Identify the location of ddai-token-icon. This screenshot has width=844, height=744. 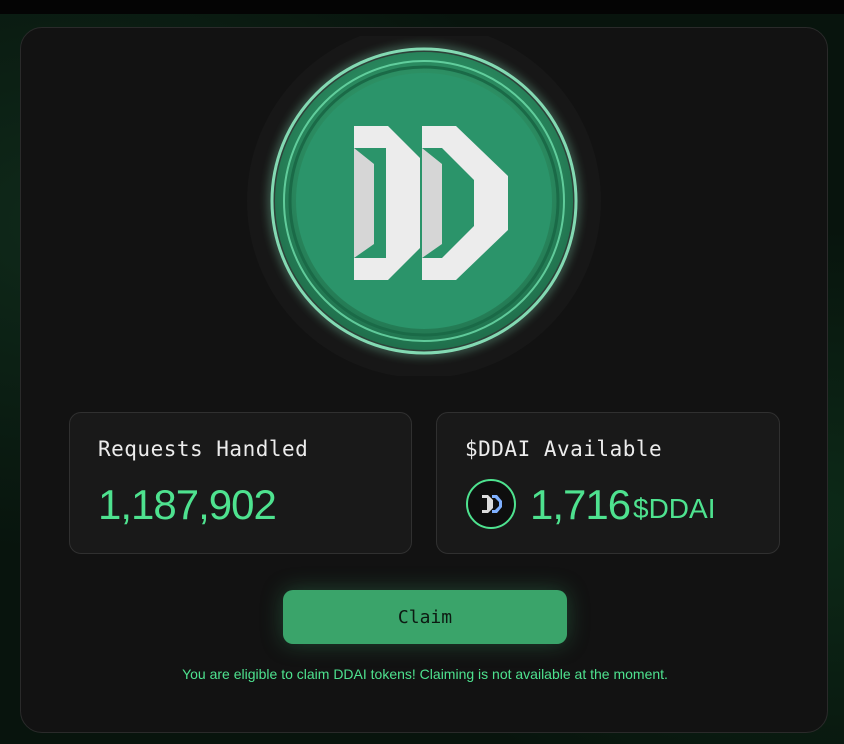
(491, 504).